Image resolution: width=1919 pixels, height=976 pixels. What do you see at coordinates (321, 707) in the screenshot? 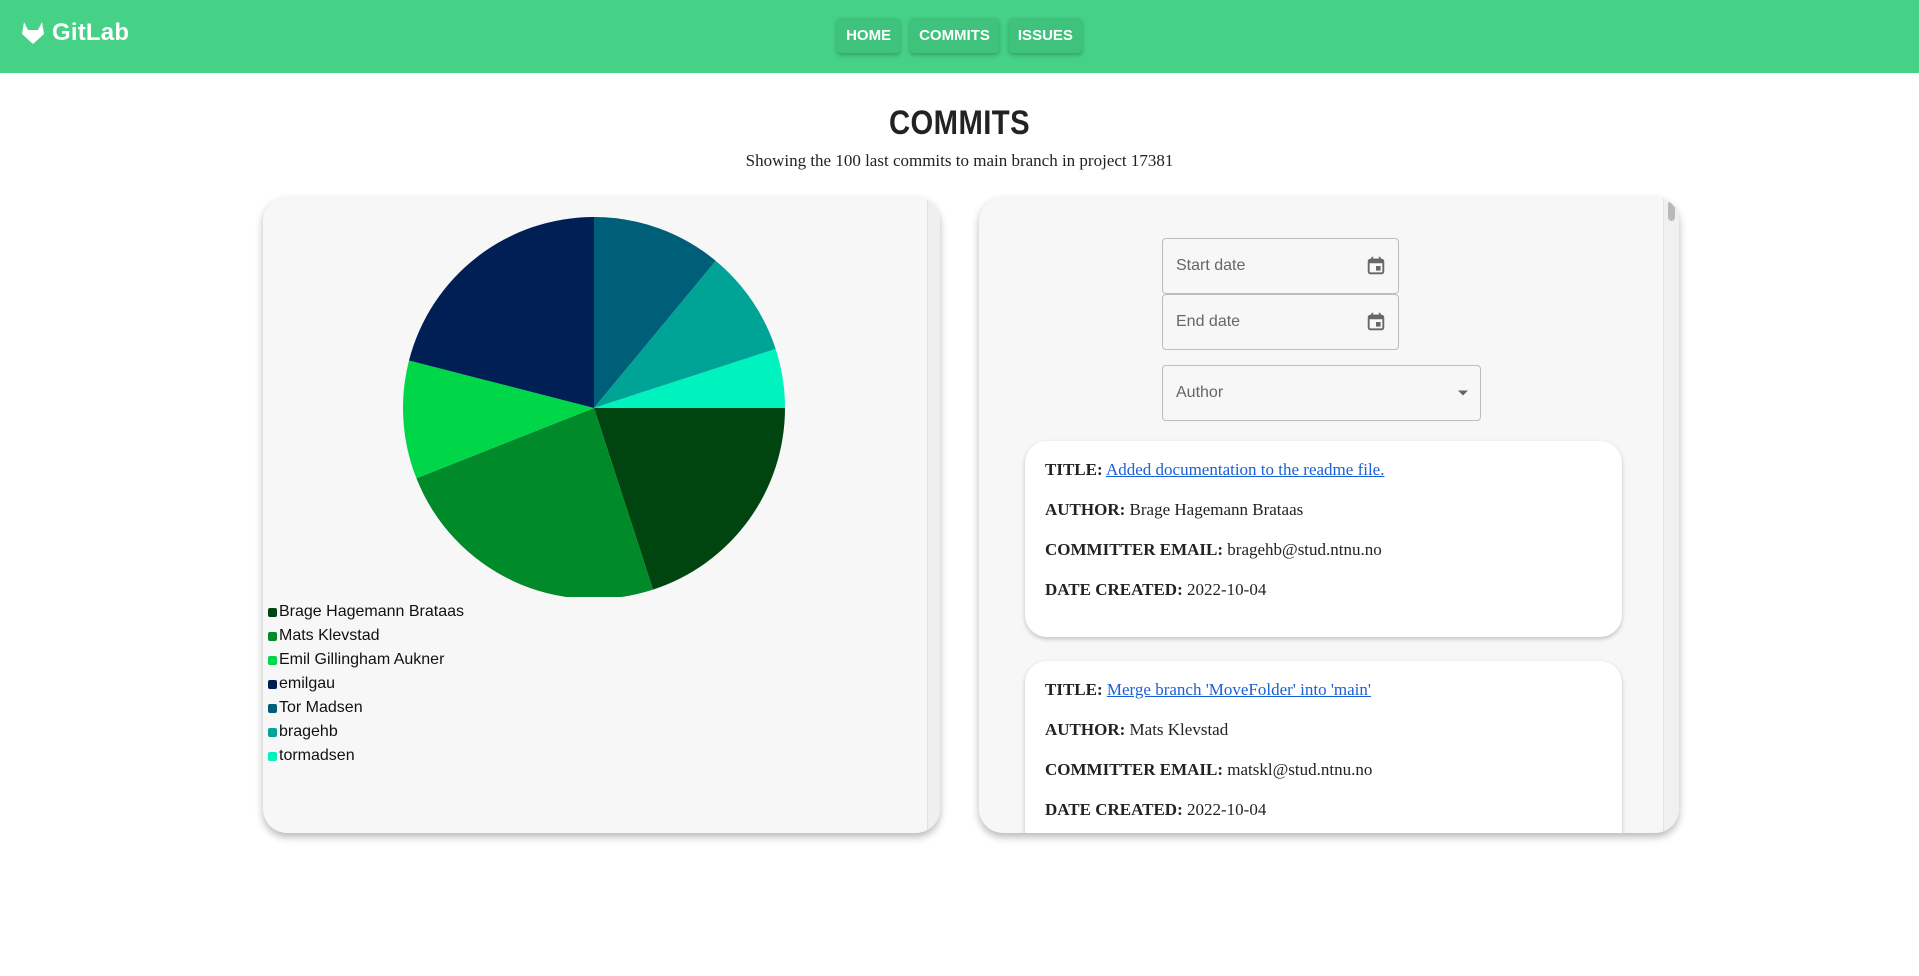
I see `legend-label: Tor Madsen` at bounding box center [321, 707].